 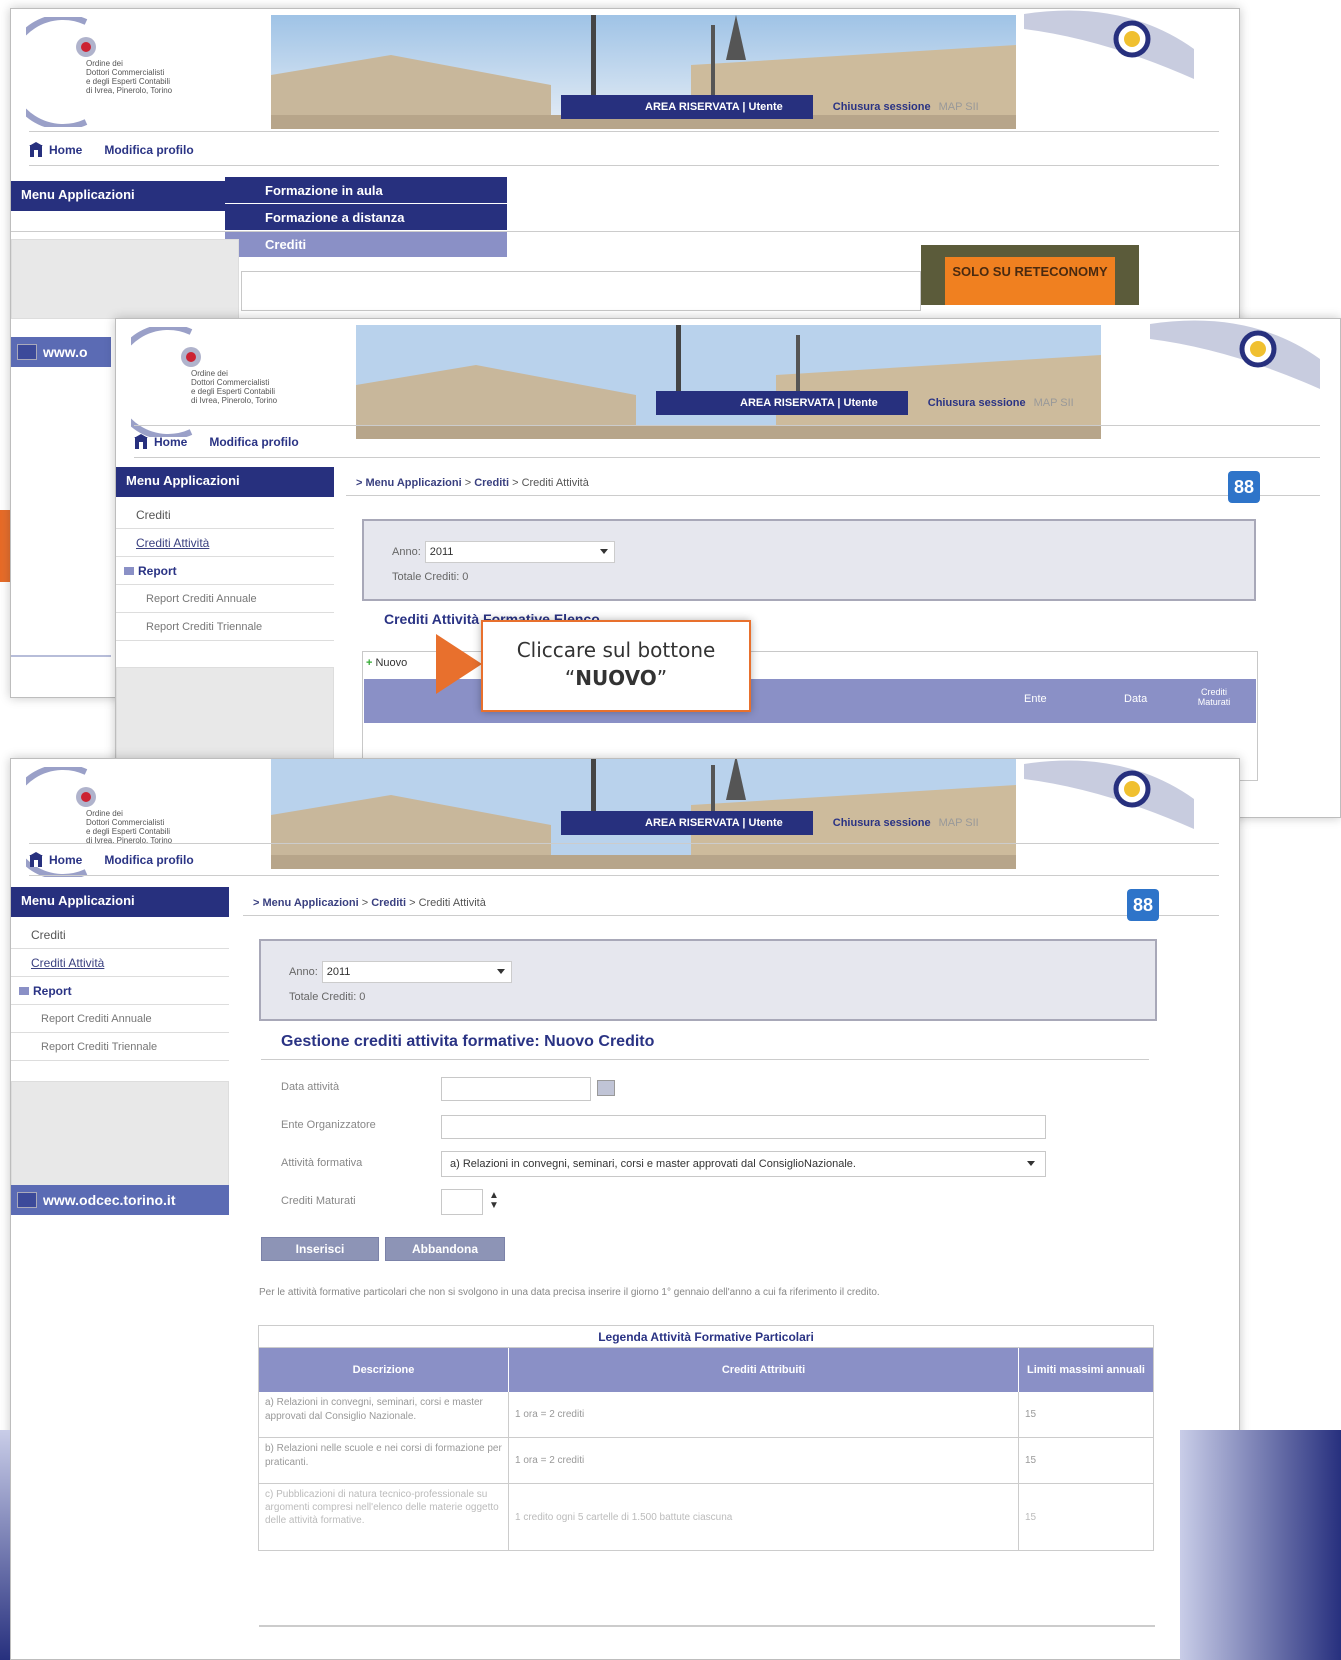 What do you see at coordinates (120, 1200) in the screenshot?
I see `www-link: www.odcec.torino.it` at bounding box center [120, 1200].